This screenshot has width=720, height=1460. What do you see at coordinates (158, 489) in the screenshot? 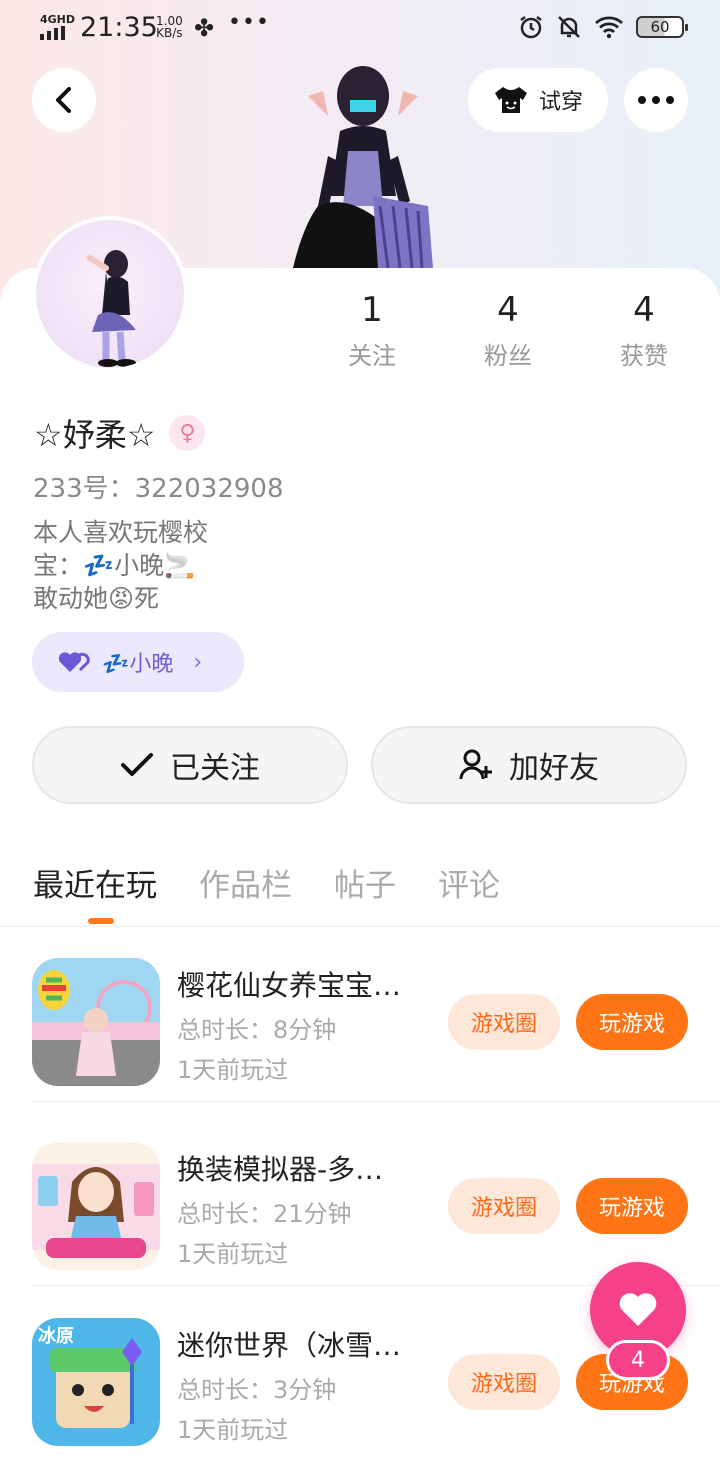
I see `user-id: 233号：322032908` at bounding box center [158, 489].